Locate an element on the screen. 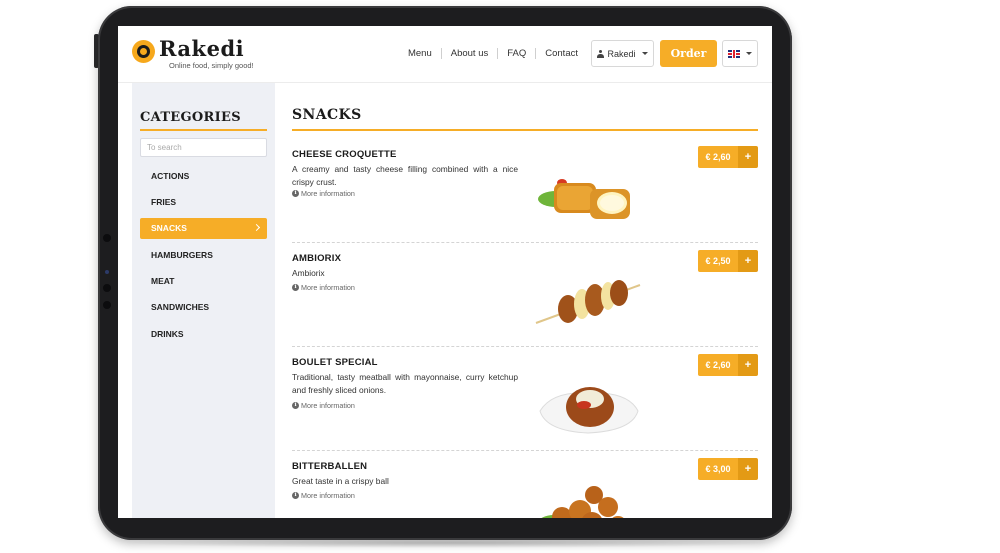 This screenshot has width=1000, height=553. category-item-actions: ACTIONS is located at coordinates (203, 176).